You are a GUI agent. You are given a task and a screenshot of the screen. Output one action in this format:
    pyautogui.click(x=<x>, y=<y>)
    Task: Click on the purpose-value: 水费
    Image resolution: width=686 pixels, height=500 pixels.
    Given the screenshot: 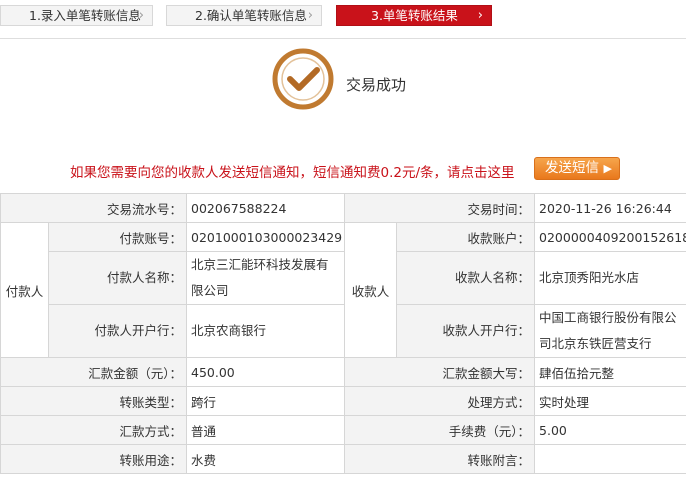 What is the action you would take?
    pyautogui.click(x=266, y=459)
    